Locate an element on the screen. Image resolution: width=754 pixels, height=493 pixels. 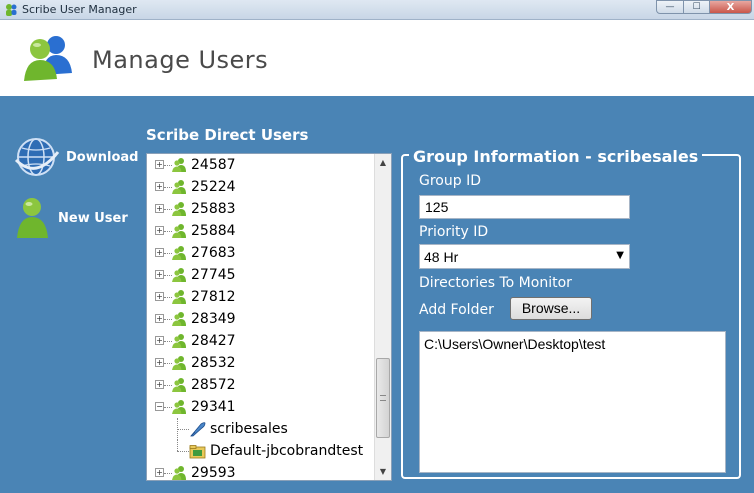
tree-node: scribesales is located at coordinates (261, 429).